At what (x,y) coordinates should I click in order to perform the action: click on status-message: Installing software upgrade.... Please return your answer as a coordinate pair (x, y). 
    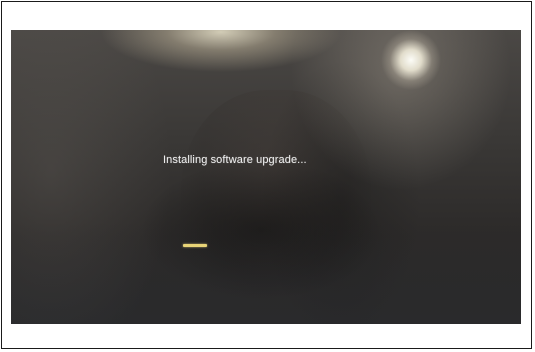
    Looking at the image, I should click on (235, 160).